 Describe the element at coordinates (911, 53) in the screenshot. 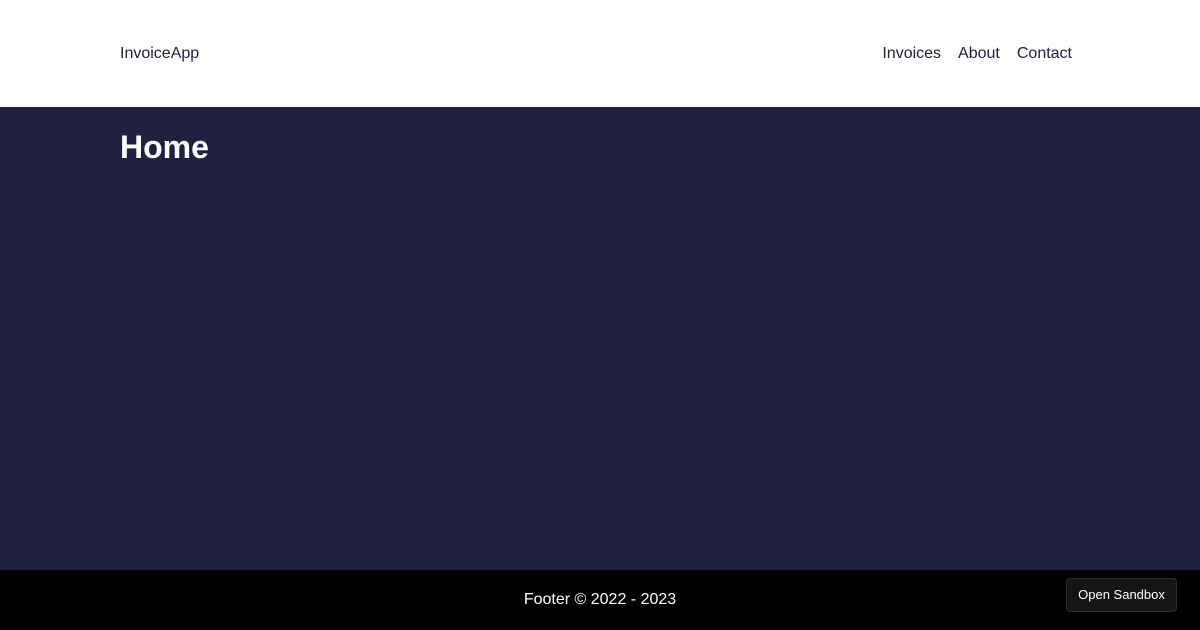

I see `nav-link-invoices: Invoices` at that location.